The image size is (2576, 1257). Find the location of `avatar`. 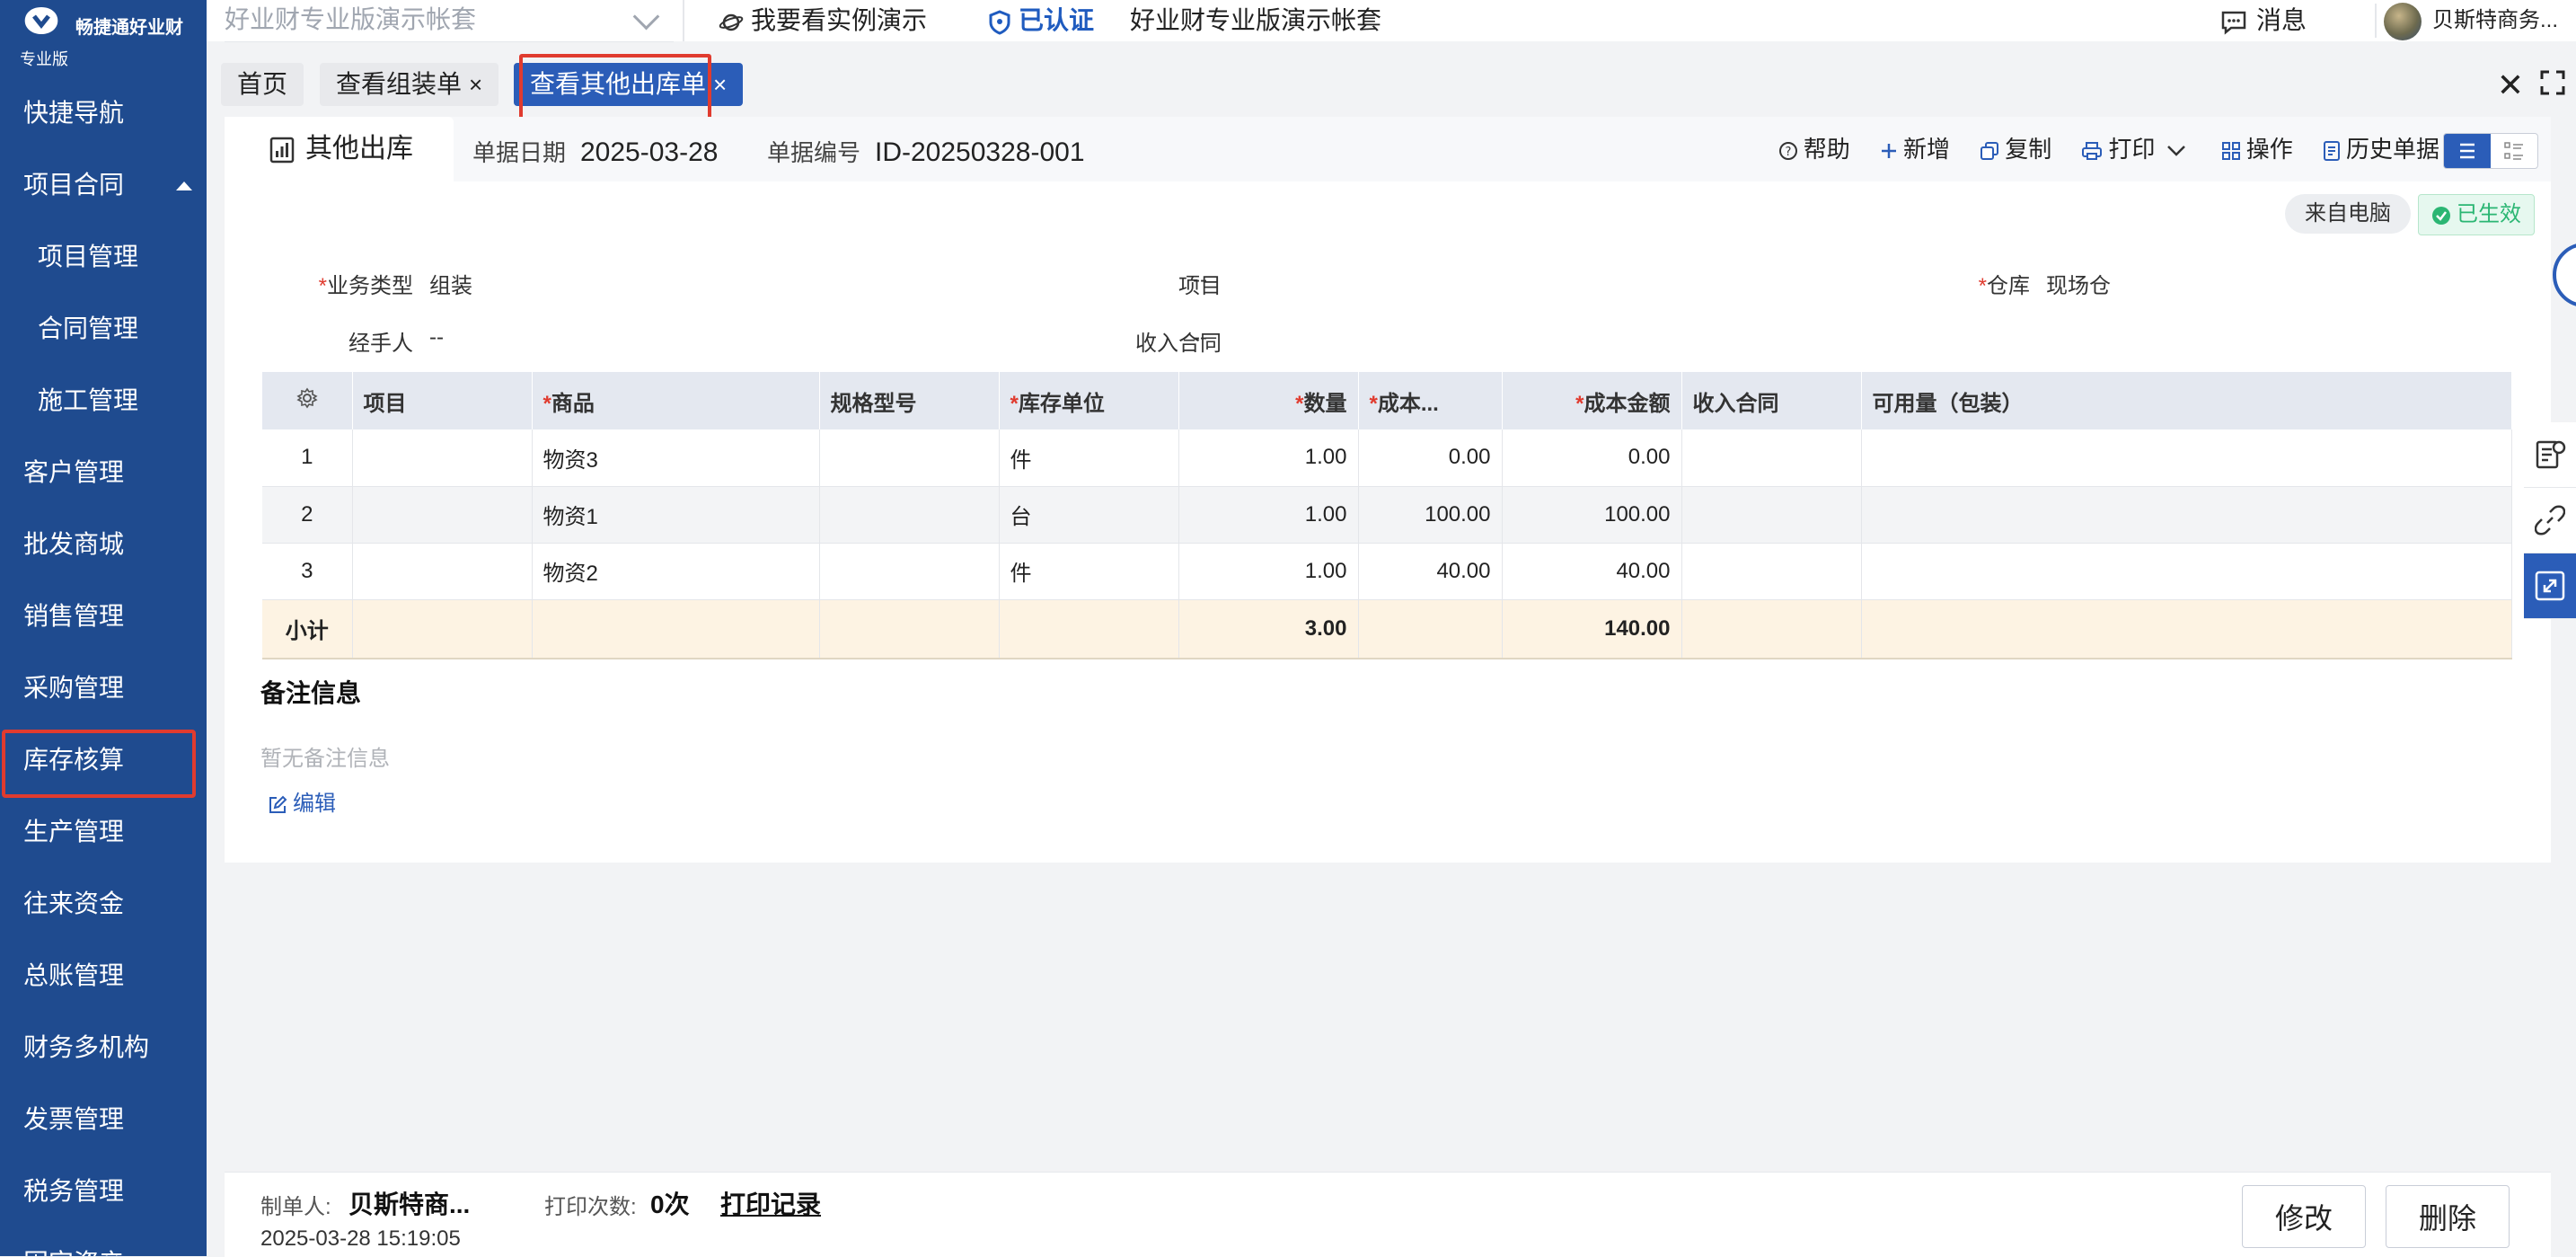

avatar is located at coordinates (2402, 21).